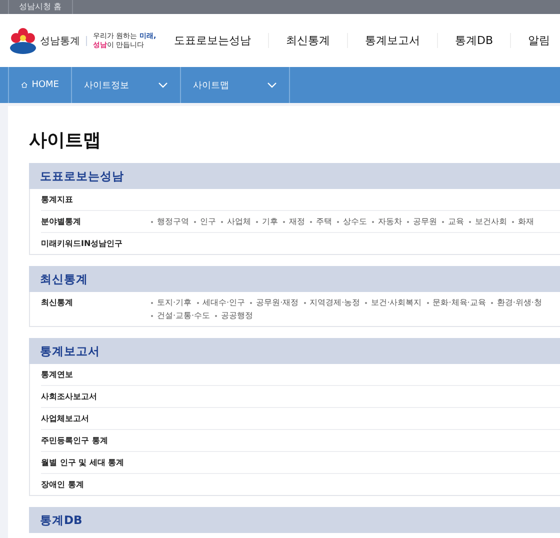  What do you see at coordinates (516, 302) in the screenshot?
I see `sub-link: 환경·위생·청` at bounding box center [516, 302].